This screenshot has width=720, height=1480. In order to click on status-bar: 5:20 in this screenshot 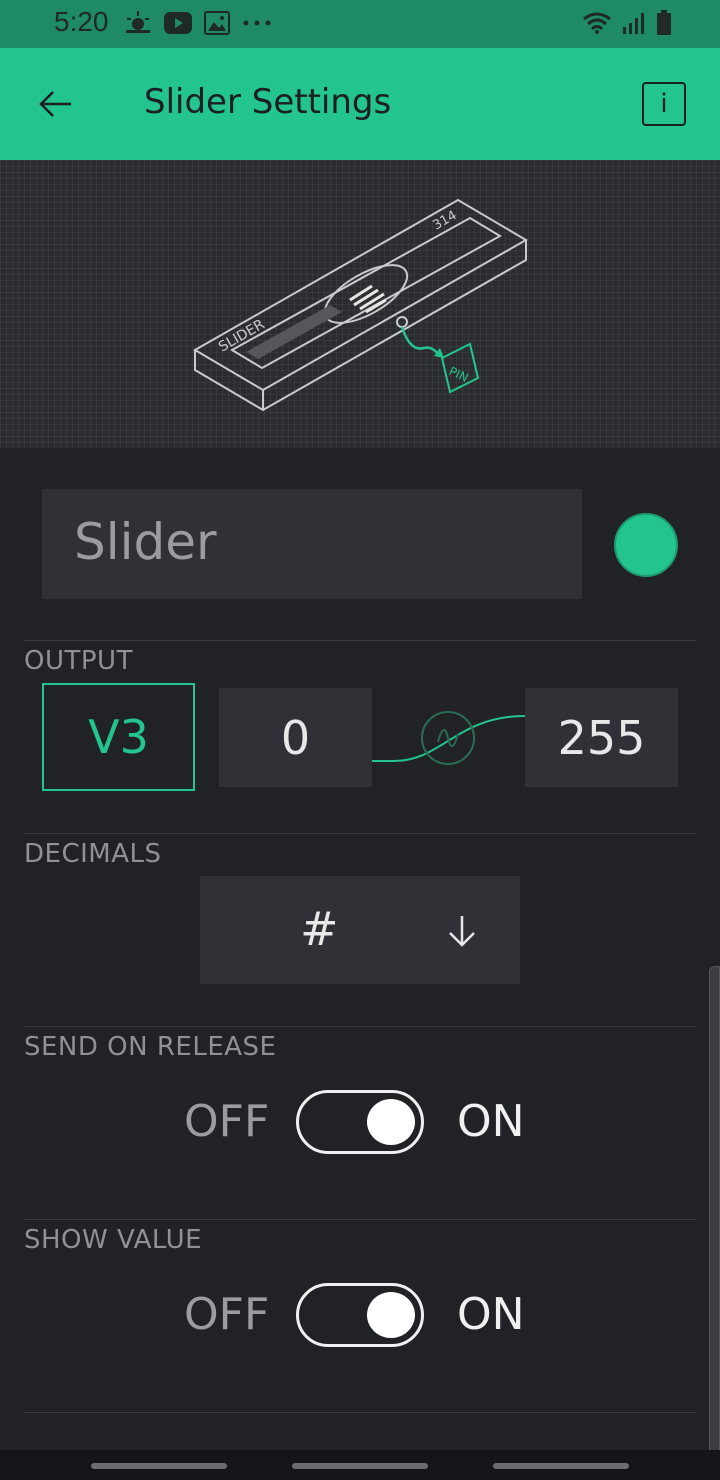, I will do `click(360, 24)`.